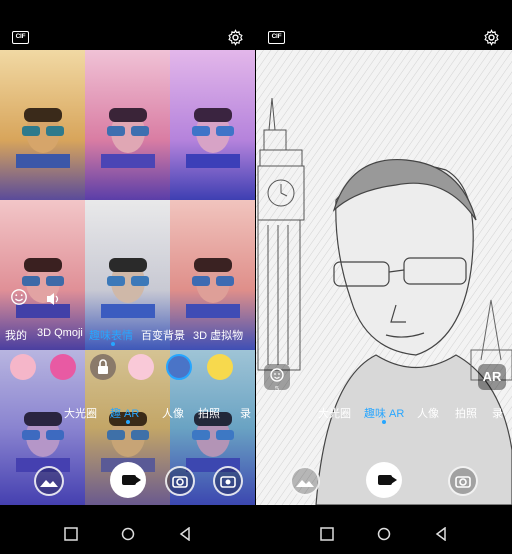 This screenshot has width=512, height=554. I want to click on ar-badge: AR, so click(492, 377).